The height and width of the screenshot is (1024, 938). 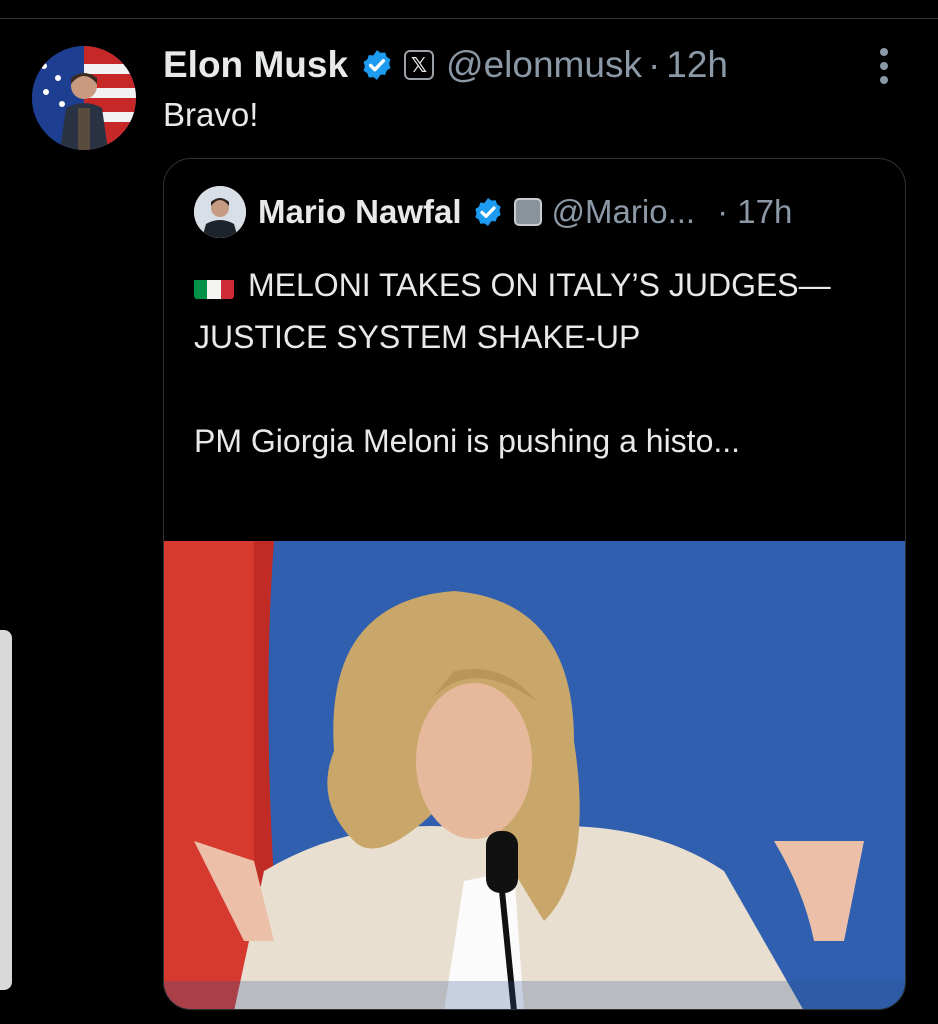 I want to click on avatar-image, so click(x=84, y=98).